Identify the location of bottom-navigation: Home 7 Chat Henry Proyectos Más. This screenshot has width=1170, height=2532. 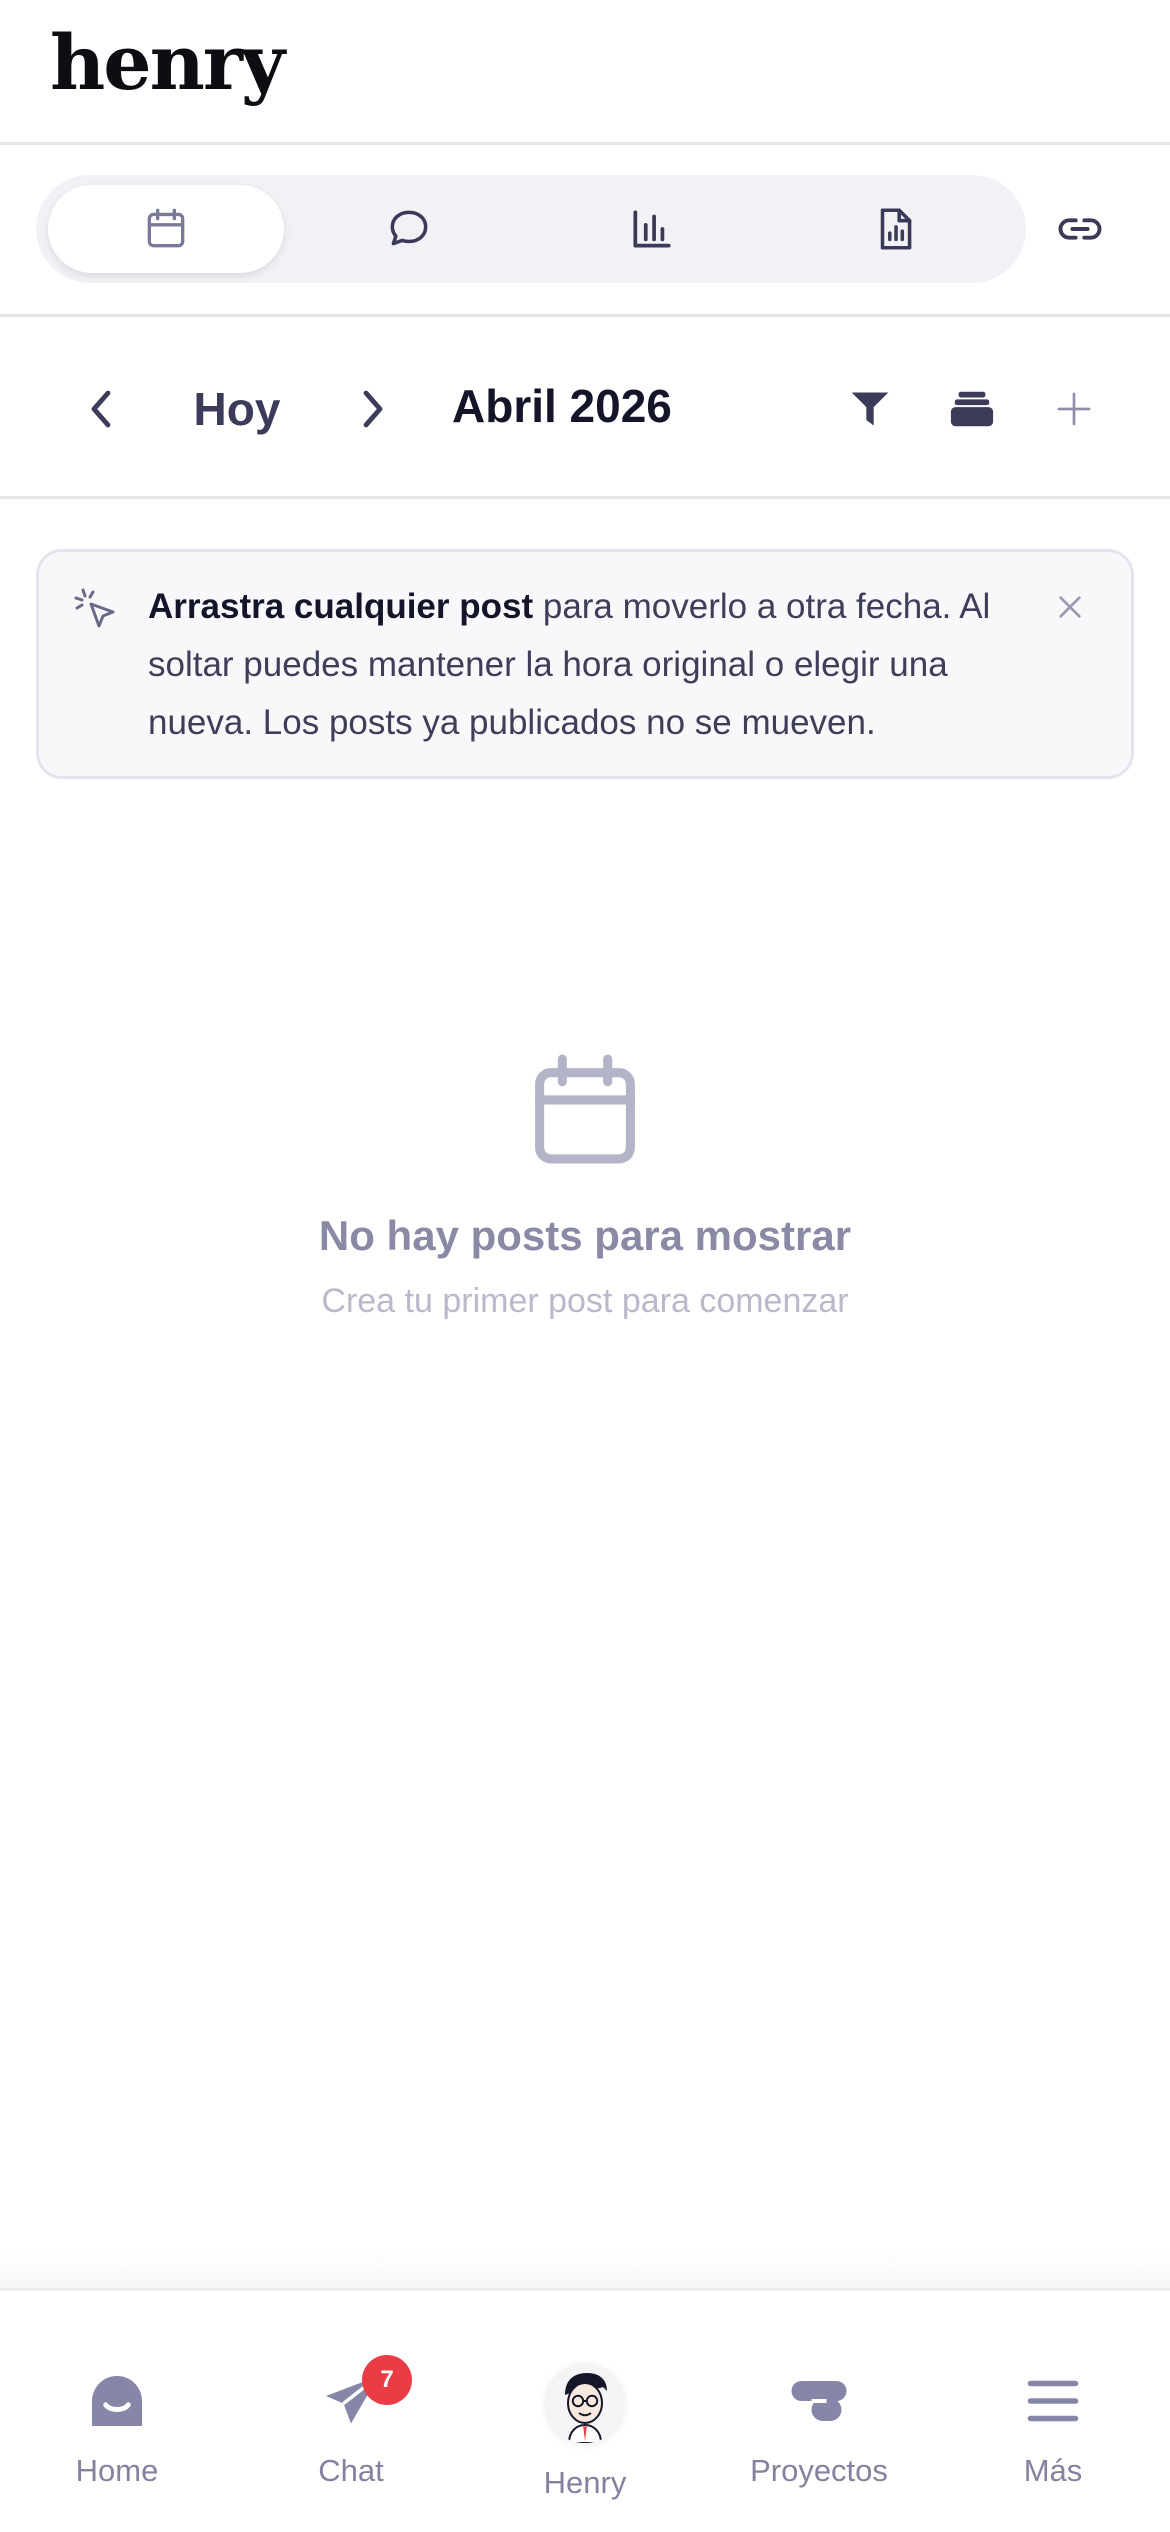
(585, 2410).